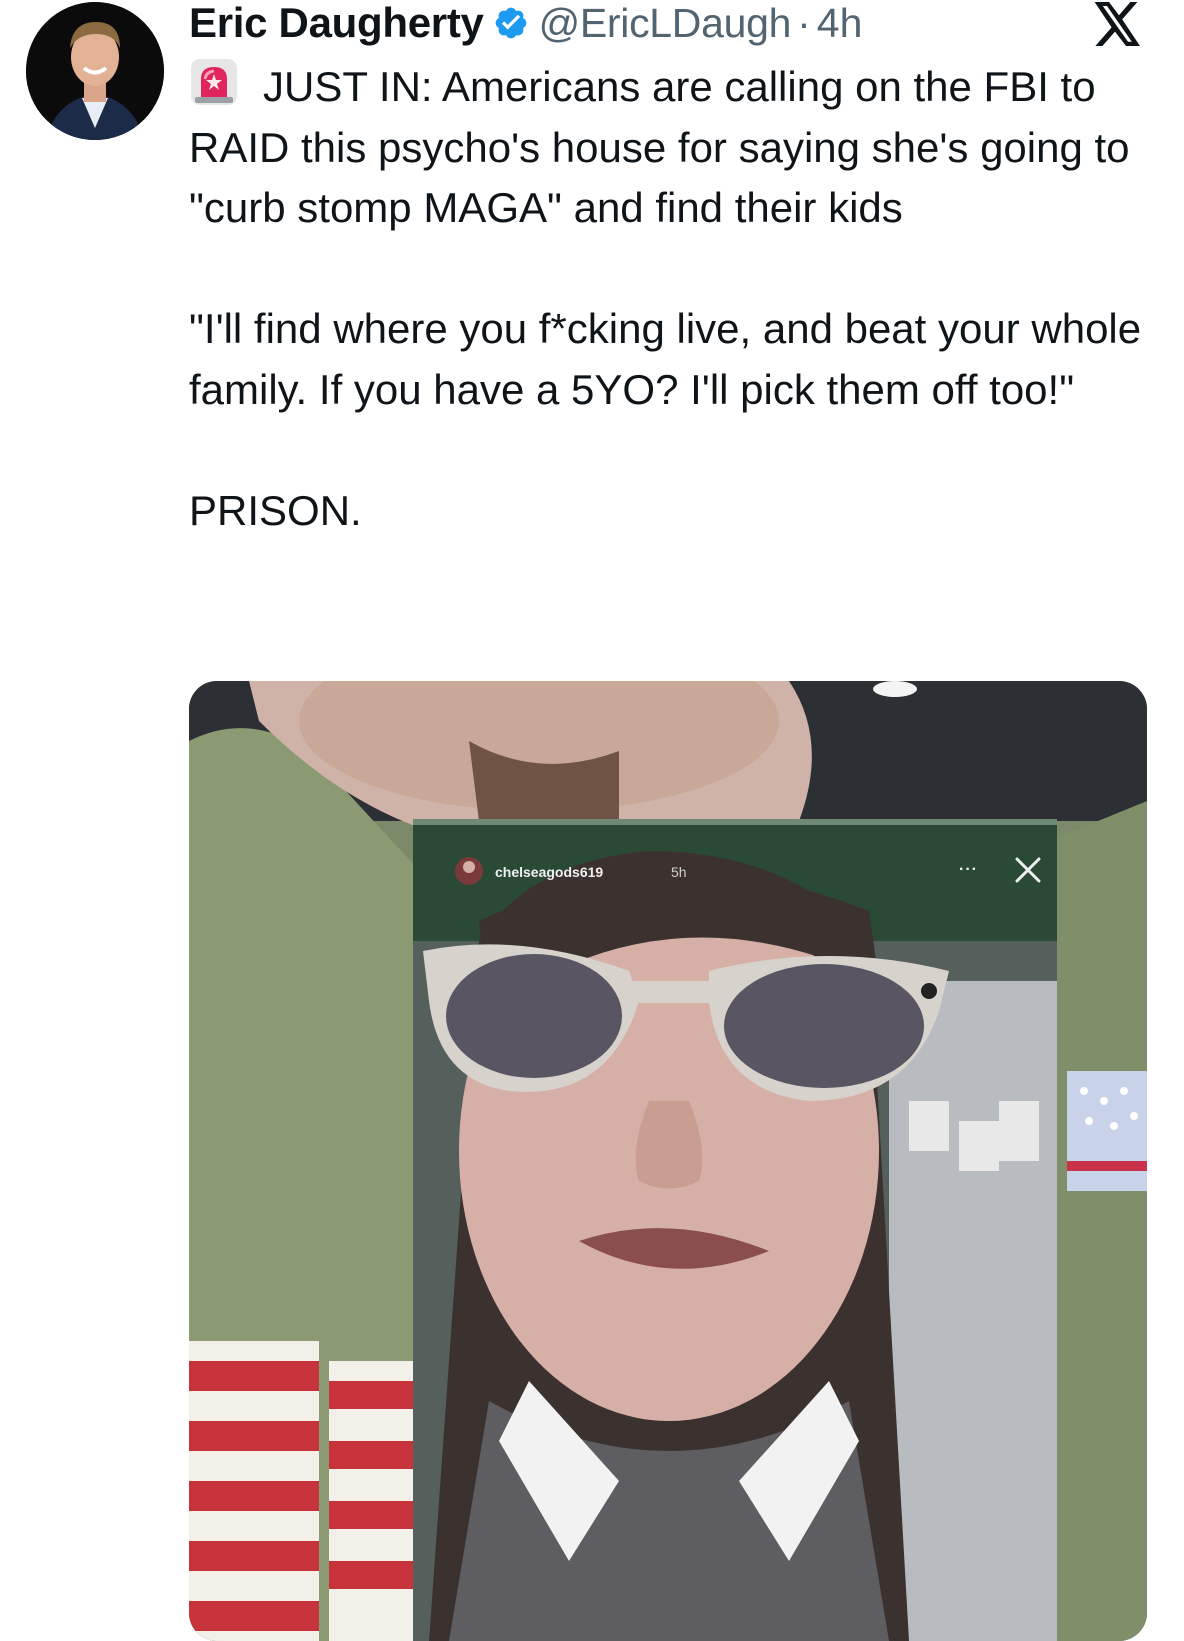  What do you see at coordinates (511, 23) in the screenshot?
I see `verified-badge-icon` at bounding box center [511, 23].